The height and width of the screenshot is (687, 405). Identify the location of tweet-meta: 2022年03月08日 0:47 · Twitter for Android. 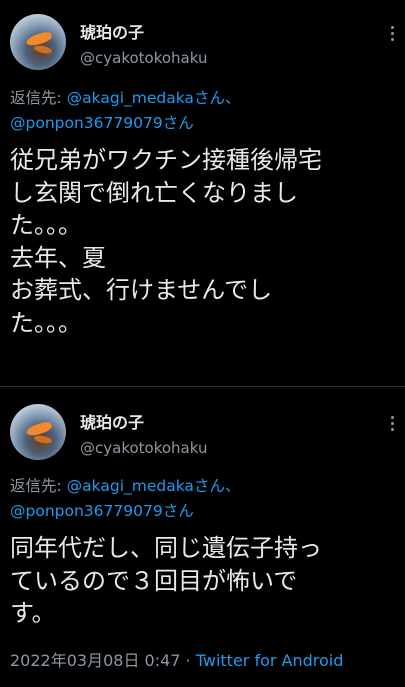
(176, 659).